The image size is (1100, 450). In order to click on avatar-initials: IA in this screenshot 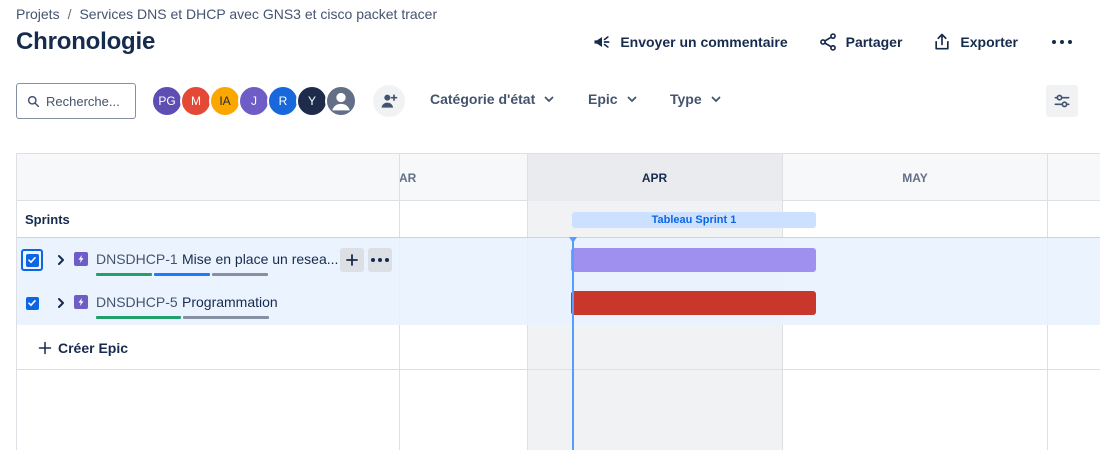, I will do `click(225, 101)`.